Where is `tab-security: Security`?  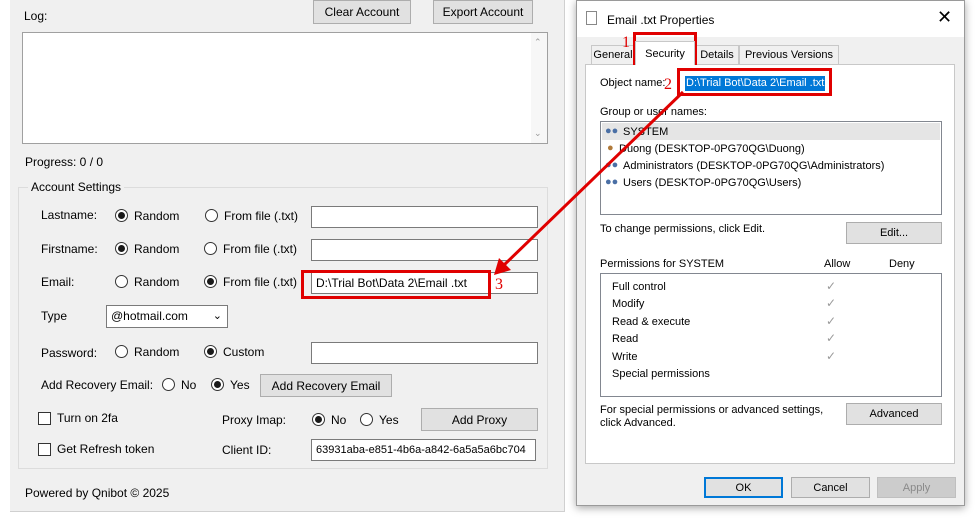
tab-security: Security is located at coordinates (665, 53).